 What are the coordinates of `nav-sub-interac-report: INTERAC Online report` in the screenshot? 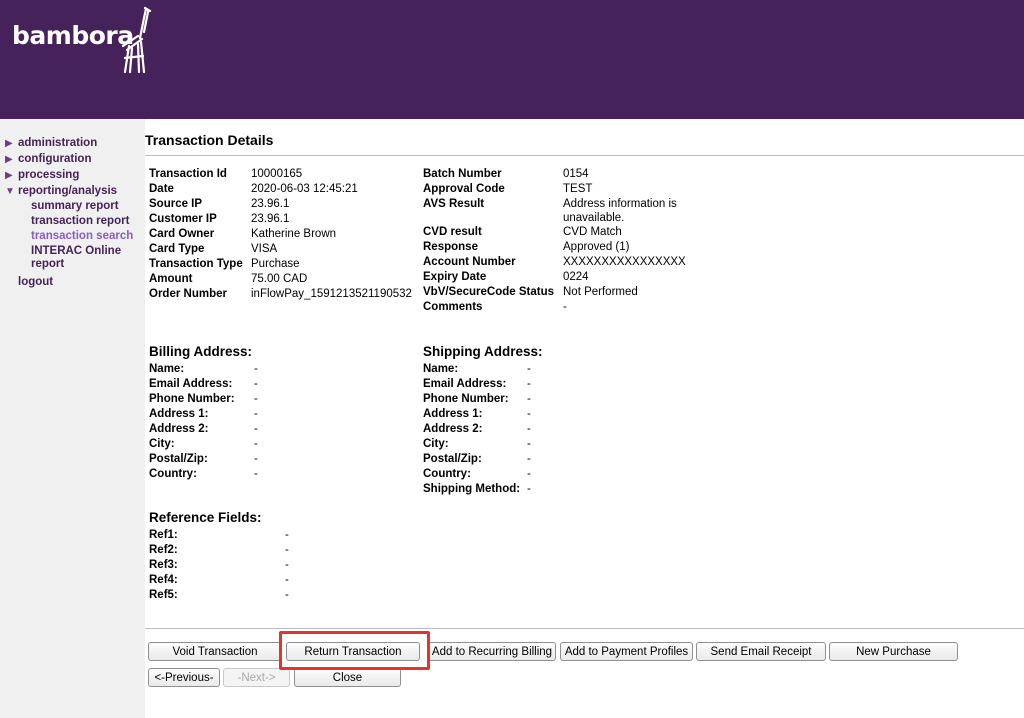 It's located at (74, 258).